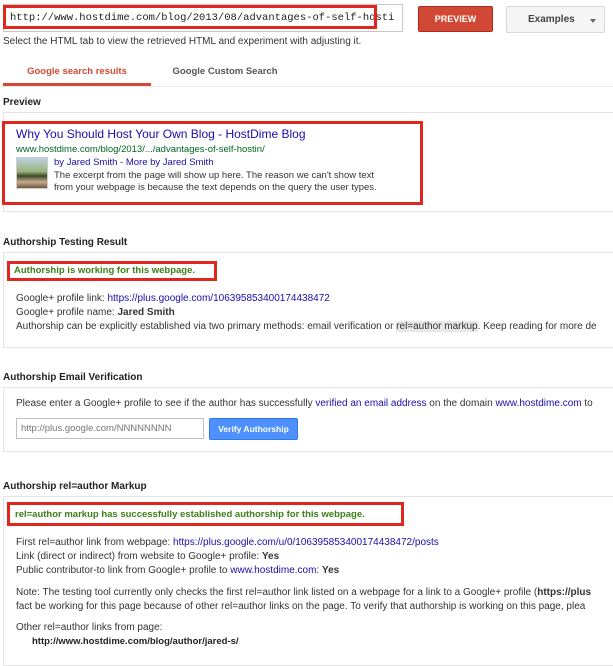  Describe the element at coordinates (273, 570) in the screenshot. I see `contrib-domain-link: www.hostdime.com` at that location.